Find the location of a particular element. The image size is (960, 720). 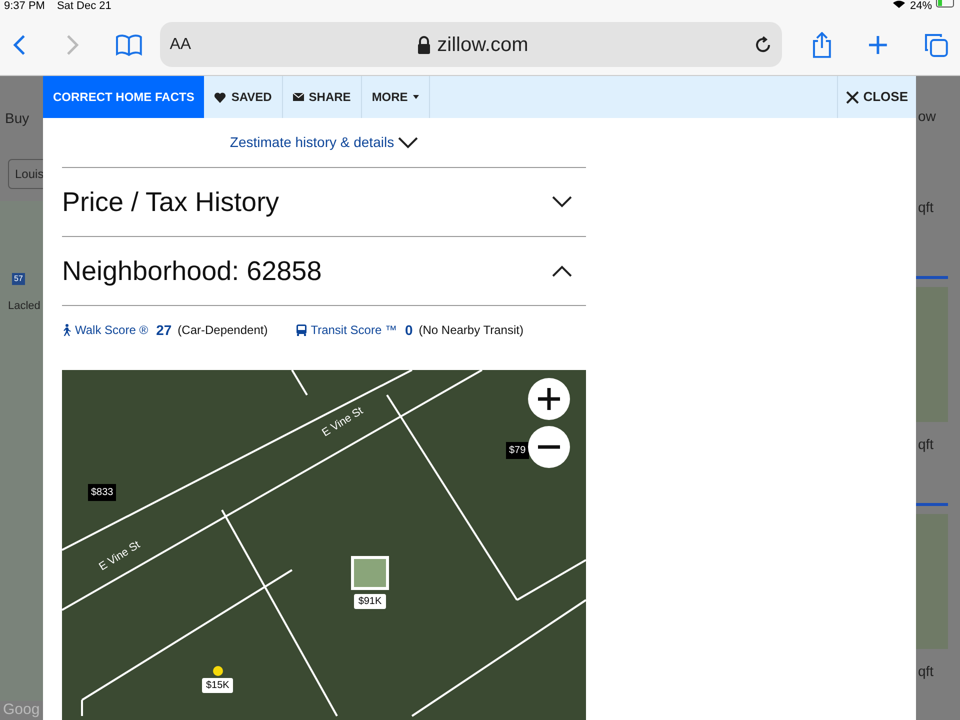

accordion-header: Price / Tax History is located at coordinates (324, 202).